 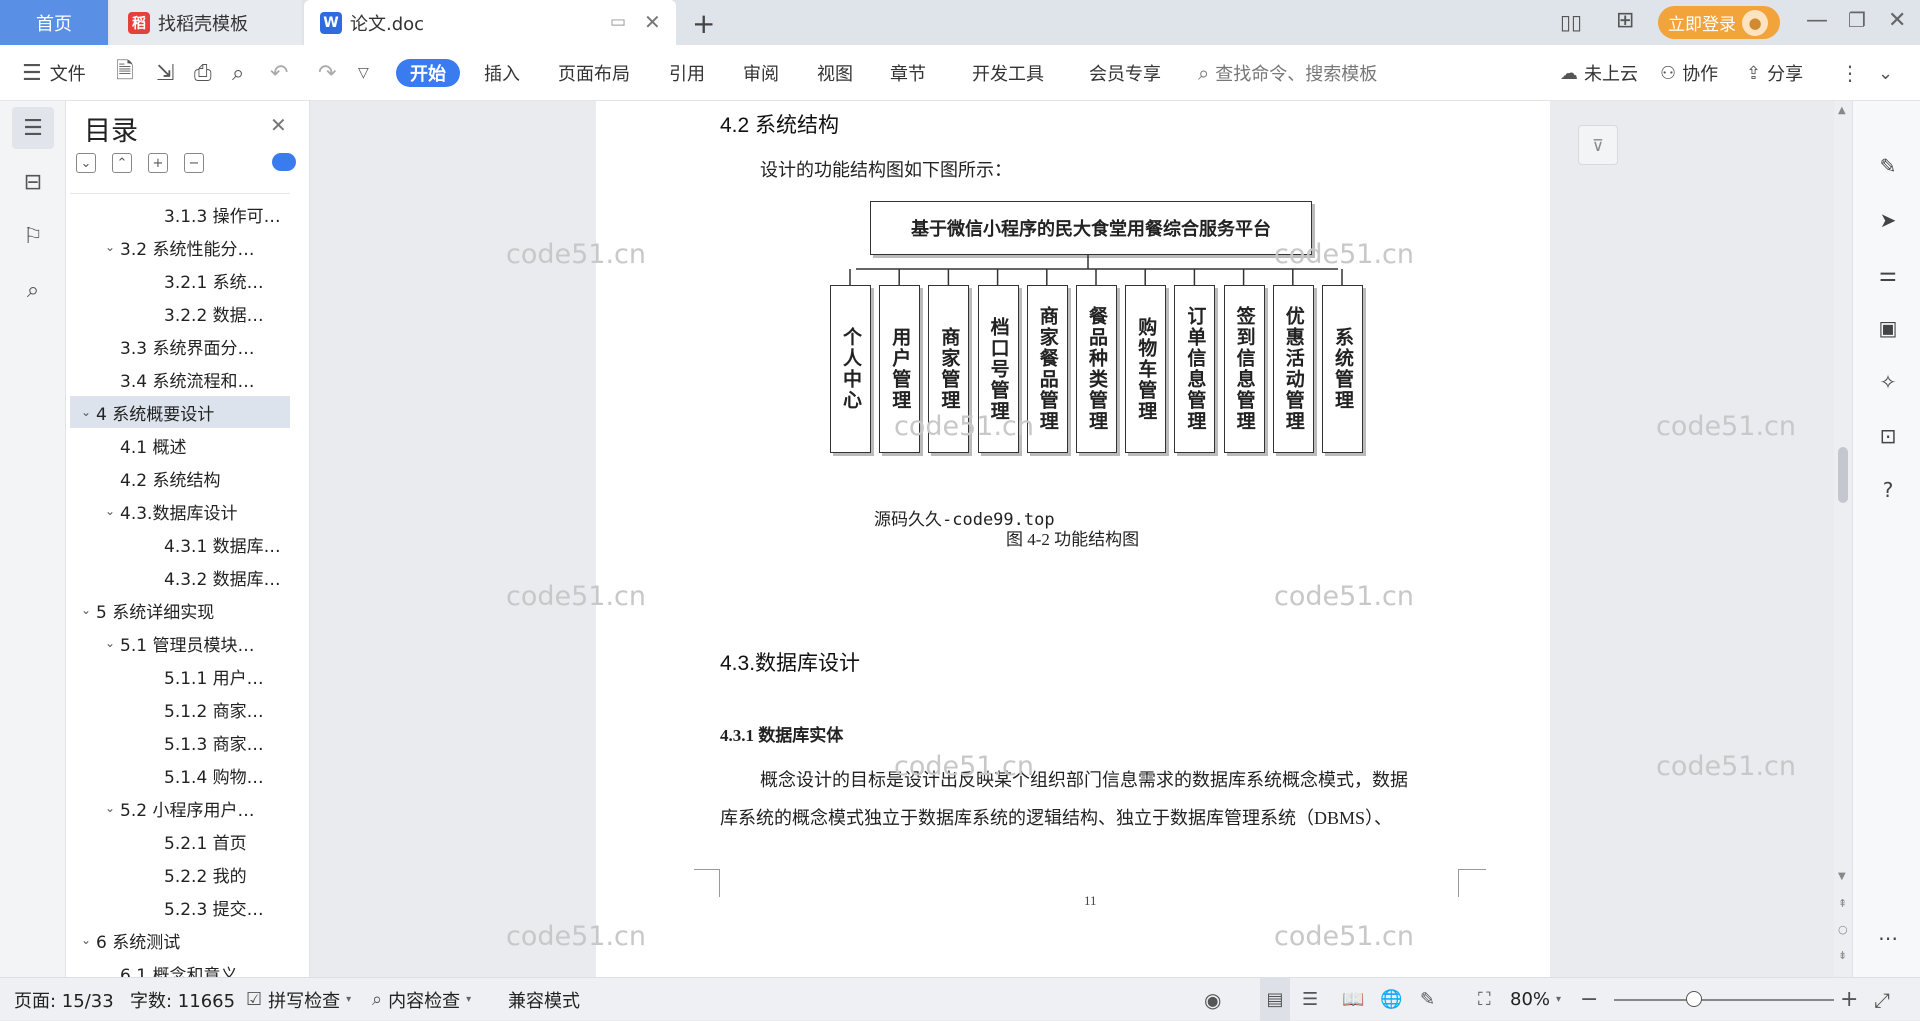 I want to click on zoom-in-icon: +, so click(x=1849, y=999).